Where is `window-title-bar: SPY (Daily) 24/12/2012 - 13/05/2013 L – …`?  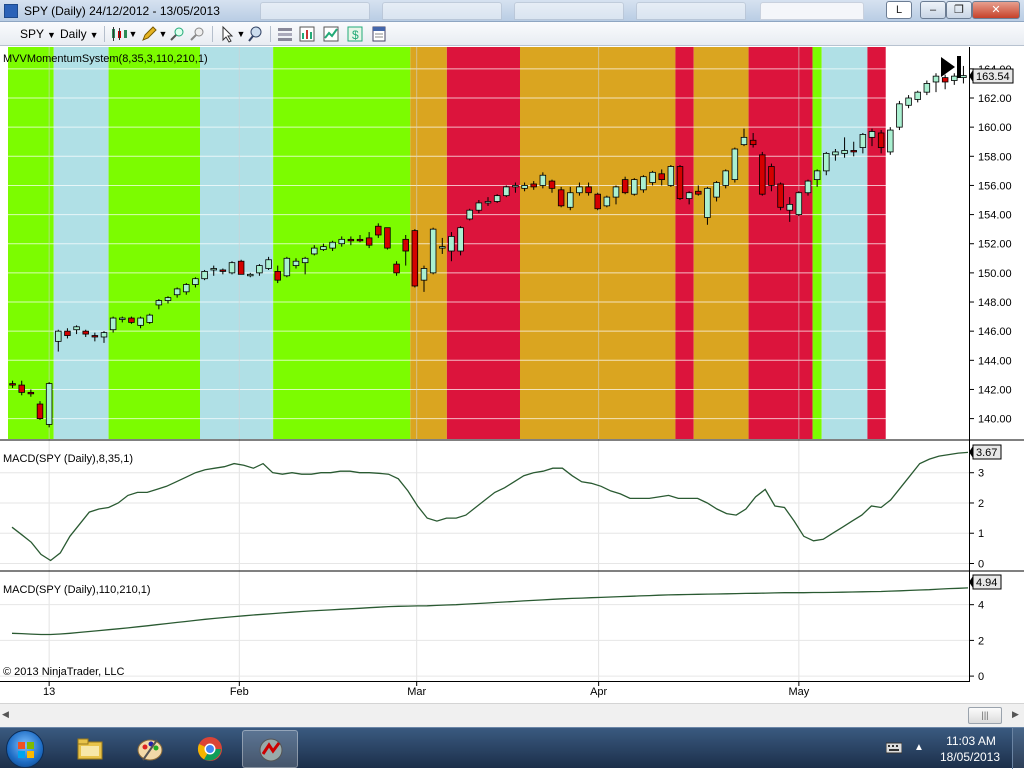
window-title-bar: SPY (Daily) 24/12/2012 - 13/05/2013 L – … is located at coordinates (512, 11).